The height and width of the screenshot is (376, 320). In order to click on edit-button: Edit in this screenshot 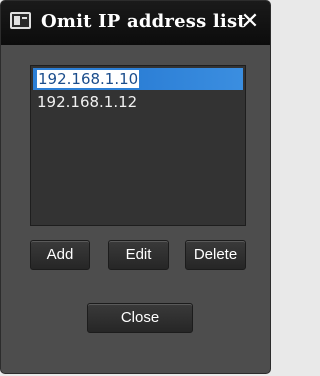, I will do `click(138, 255)`.